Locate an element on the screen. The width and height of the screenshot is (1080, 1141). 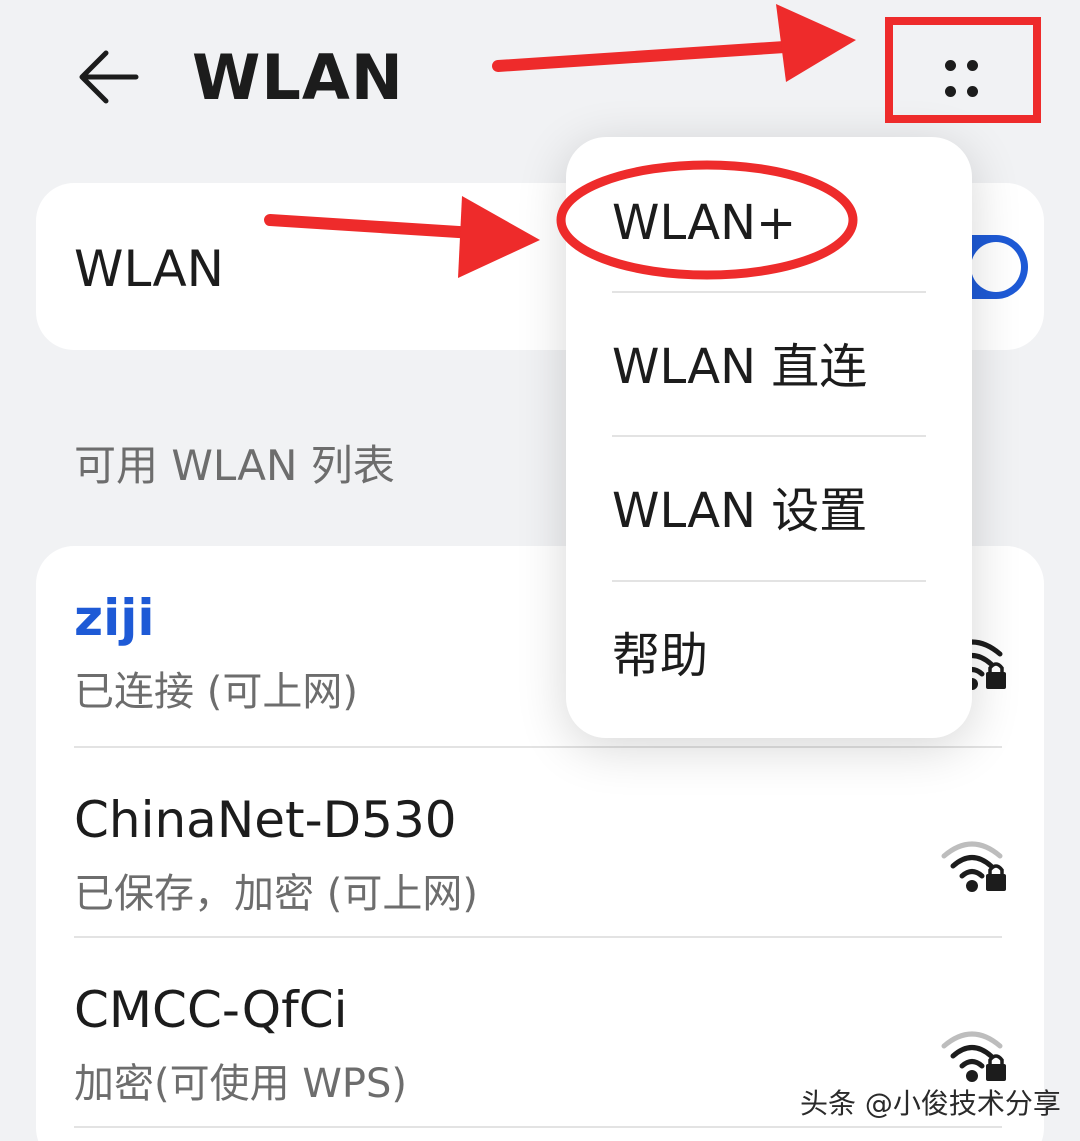
menu-item-label: WLAN 设置 is located at coordinates (740, 511).